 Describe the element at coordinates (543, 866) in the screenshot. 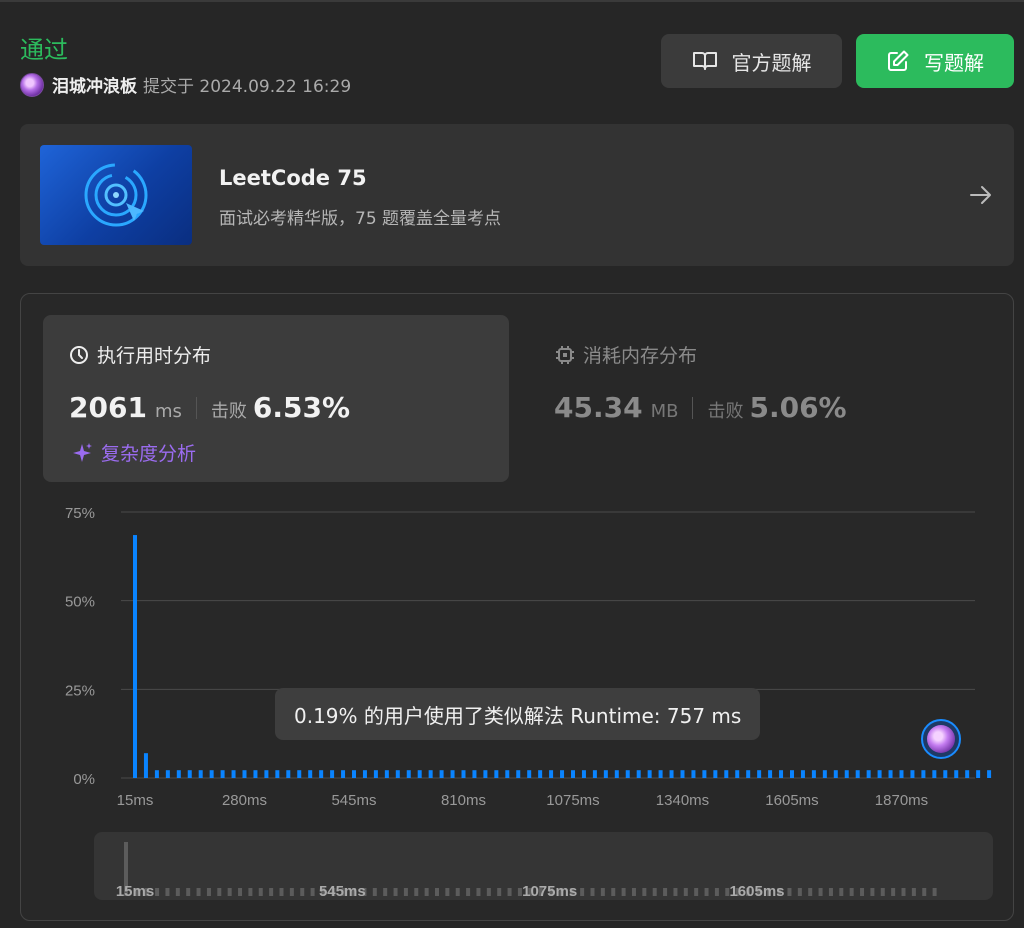

I see `chart-range-scrubber: 15ms 545ms 1075ms 1605ms` at that location.